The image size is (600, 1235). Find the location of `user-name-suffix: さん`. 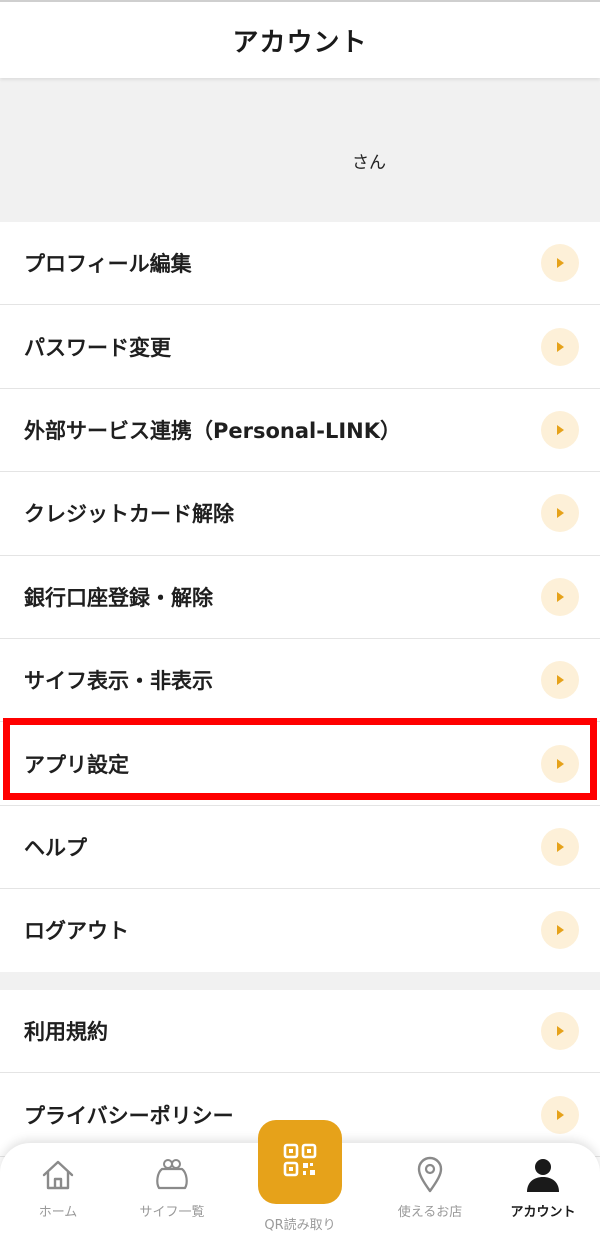

user-name-suffix: さん is located at coordinates (369, 163).